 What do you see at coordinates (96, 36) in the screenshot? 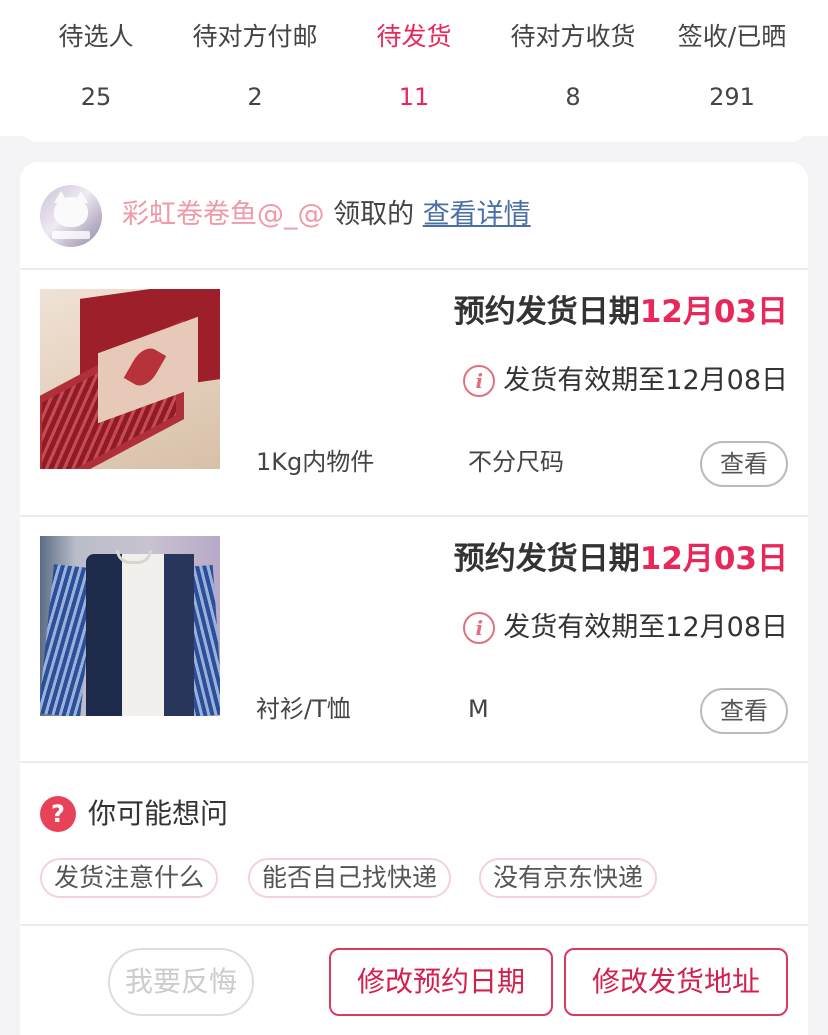
I see `tab-label: 待选人` at bounding box center [96, 36].